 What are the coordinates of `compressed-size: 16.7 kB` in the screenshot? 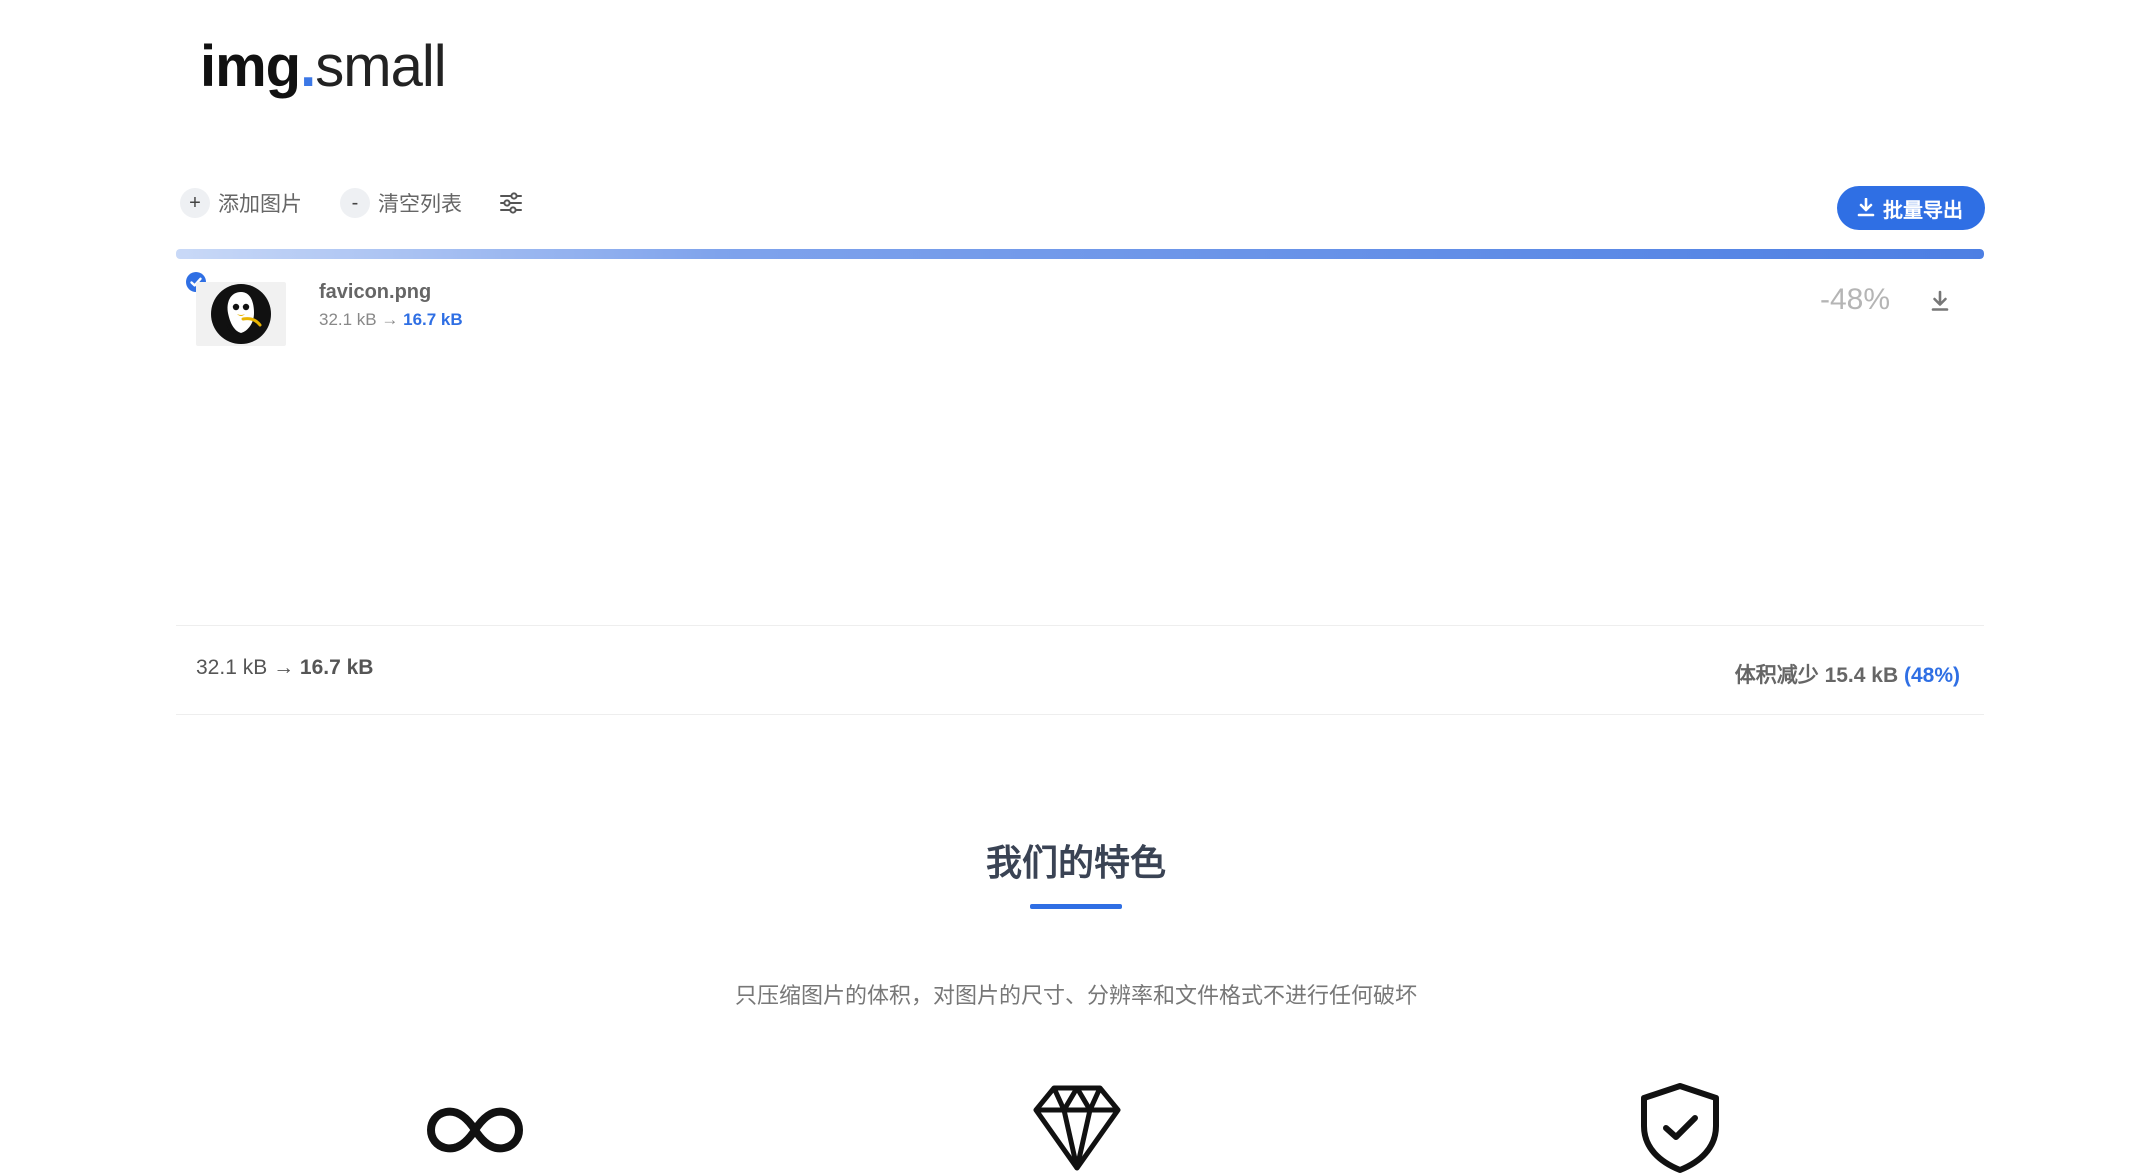 It's located at (433, 319).